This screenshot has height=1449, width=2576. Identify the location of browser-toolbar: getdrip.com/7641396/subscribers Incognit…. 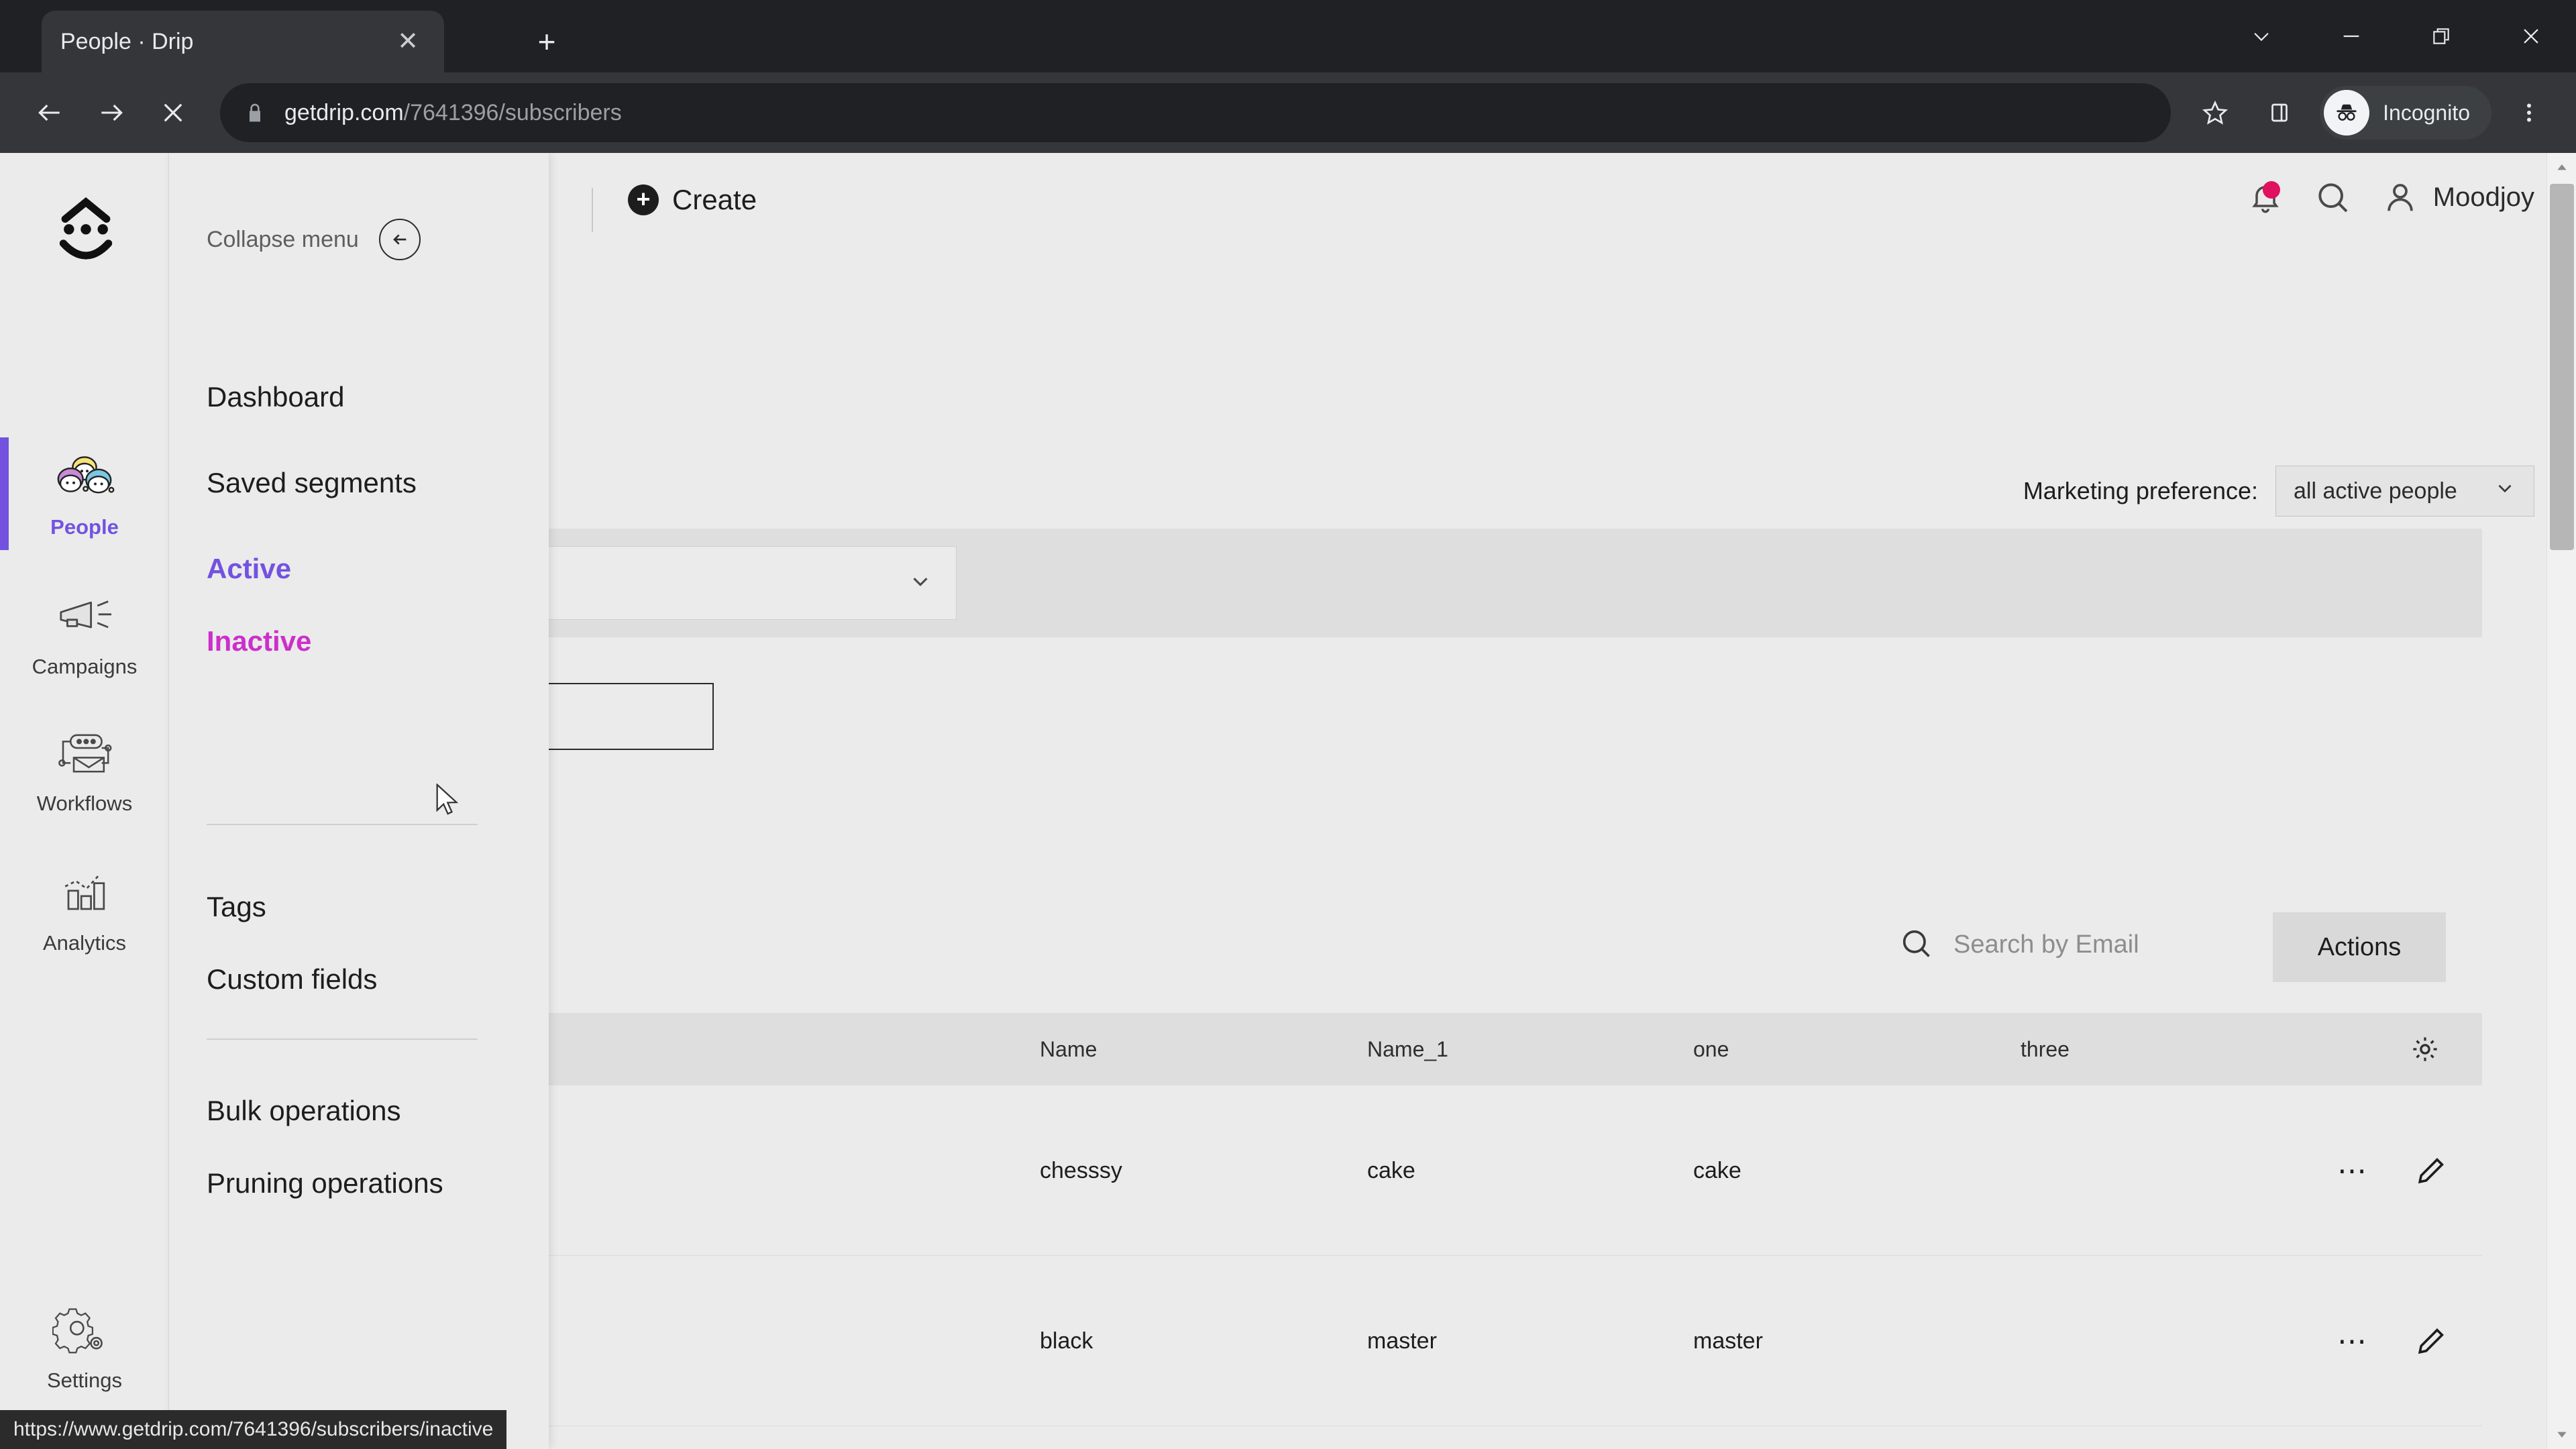
(1288, 112).